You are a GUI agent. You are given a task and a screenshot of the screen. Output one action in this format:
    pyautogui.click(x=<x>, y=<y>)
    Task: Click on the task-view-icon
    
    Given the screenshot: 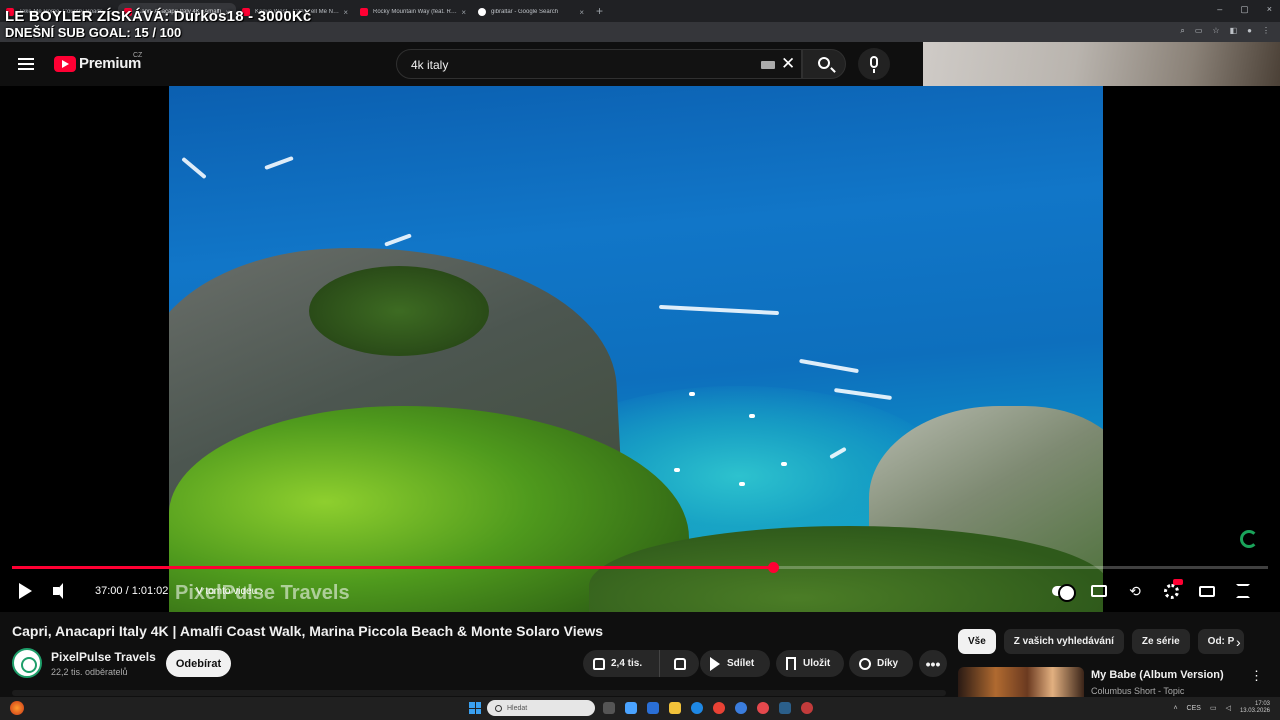 What is the action you would take?
    pyautogui.click(x=609, y=708)
    